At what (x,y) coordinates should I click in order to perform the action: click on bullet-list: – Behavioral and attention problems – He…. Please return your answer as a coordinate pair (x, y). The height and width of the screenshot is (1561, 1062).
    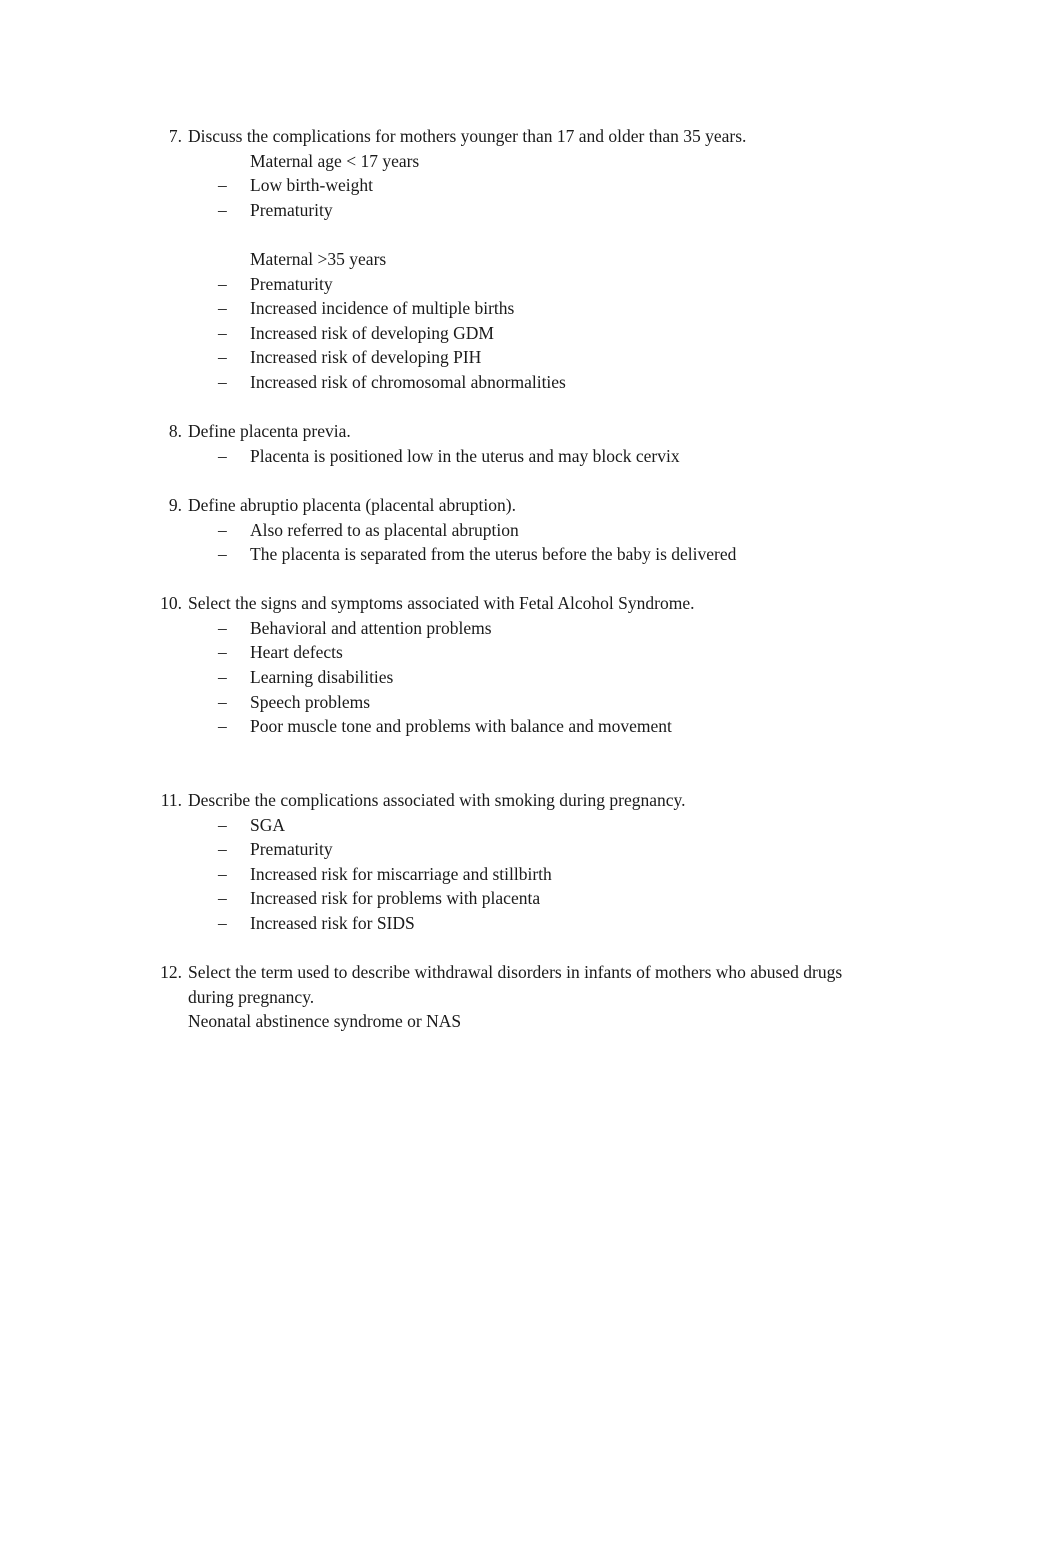
    Looking at the image, I should click on (522, 677).